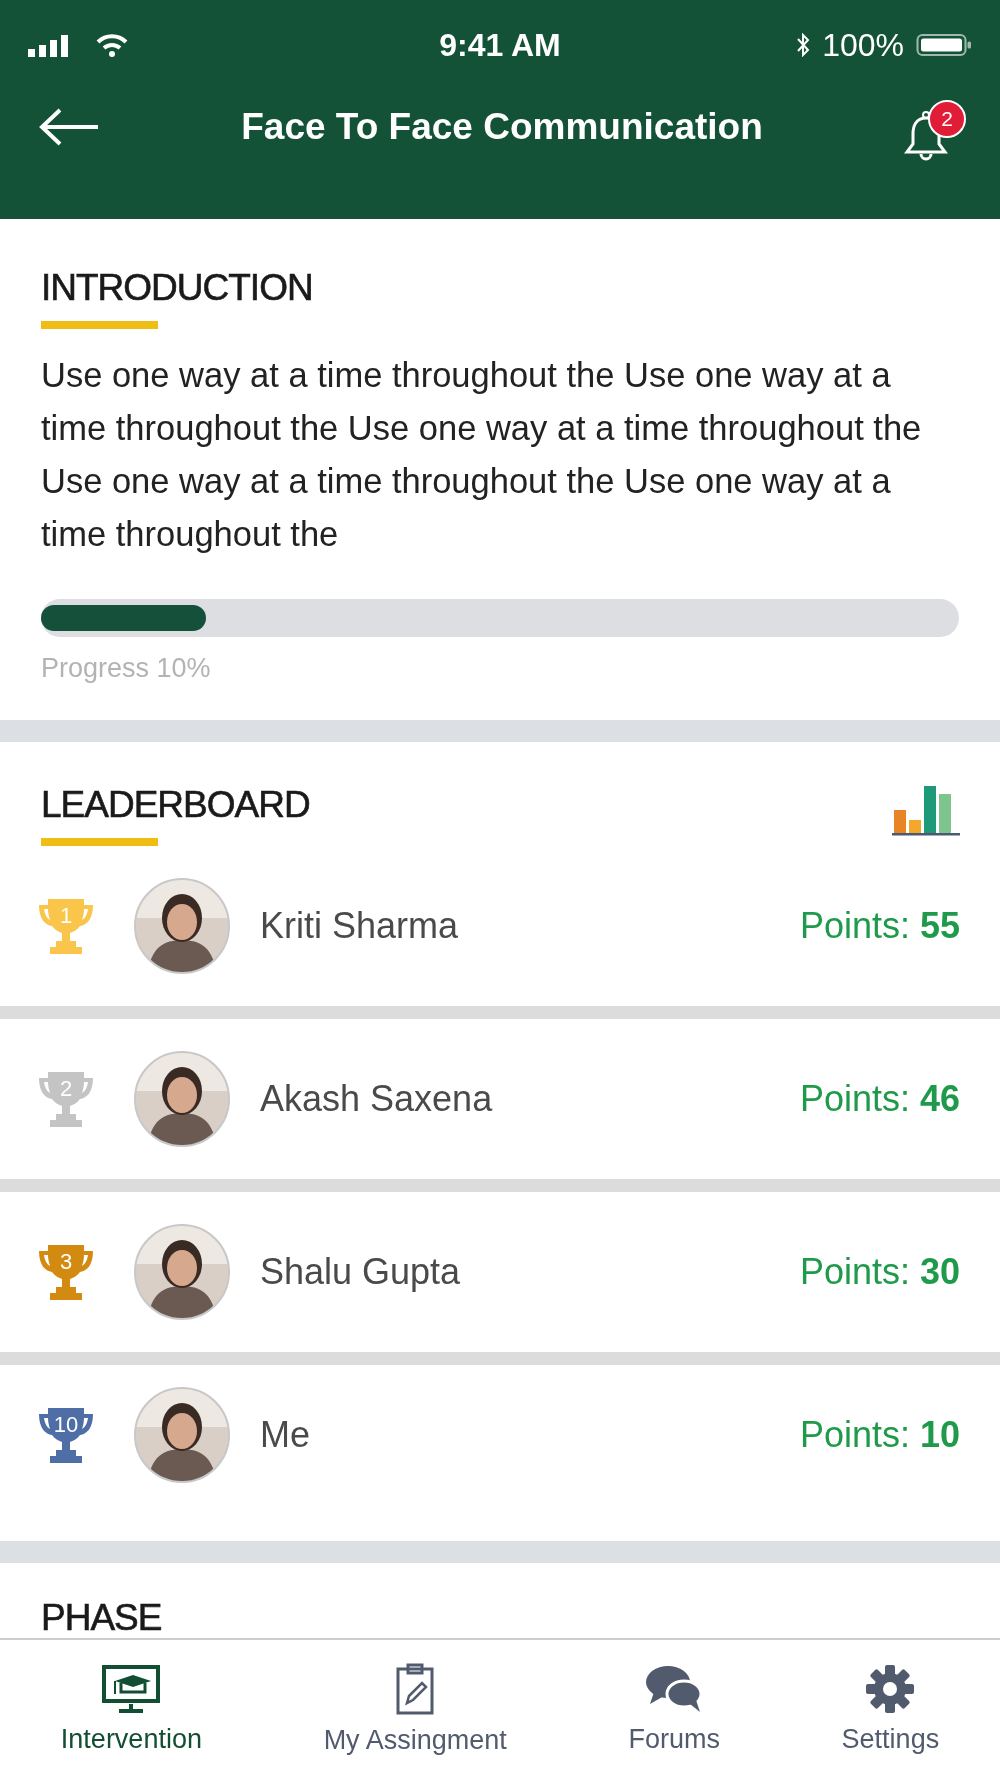  What do you see at coordinates (131, 1688) in the screenshot?
I see `monitor-icon` at bounding box center [131, 1688].